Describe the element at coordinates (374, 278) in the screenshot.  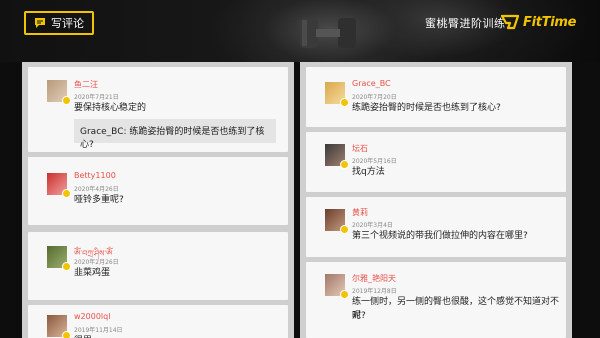
I see `username: 尔雅_艳阳天` at that location.